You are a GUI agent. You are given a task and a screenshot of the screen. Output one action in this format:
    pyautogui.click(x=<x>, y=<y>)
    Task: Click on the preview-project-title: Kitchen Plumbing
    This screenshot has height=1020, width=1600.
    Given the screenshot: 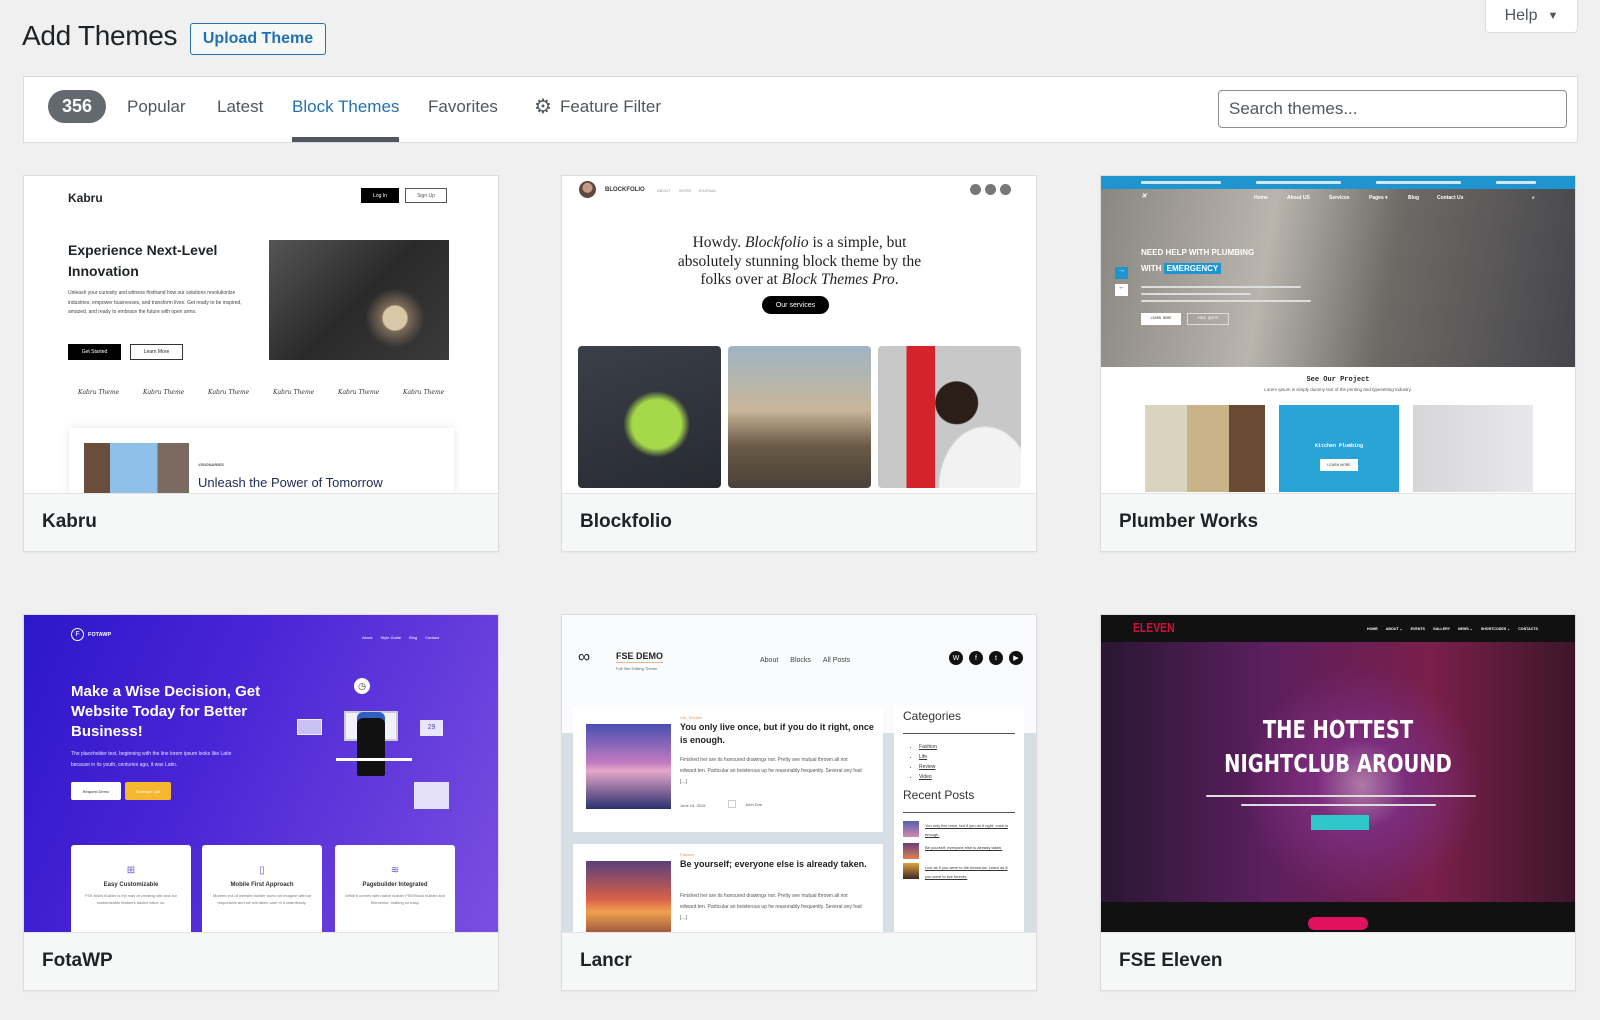 What is the action you would take?
    pyautogui.click(x=1338, y=446)
    